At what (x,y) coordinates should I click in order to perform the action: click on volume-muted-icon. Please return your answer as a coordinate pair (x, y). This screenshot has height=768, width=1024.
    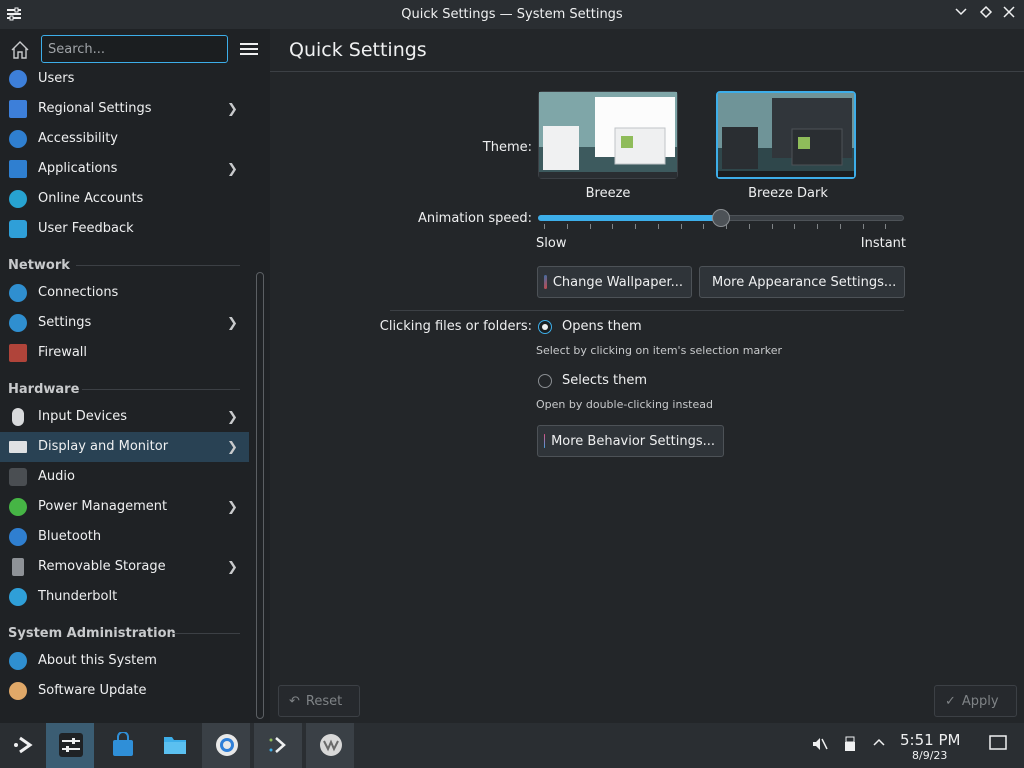
    Looking at the image, I should click on (820, 745).